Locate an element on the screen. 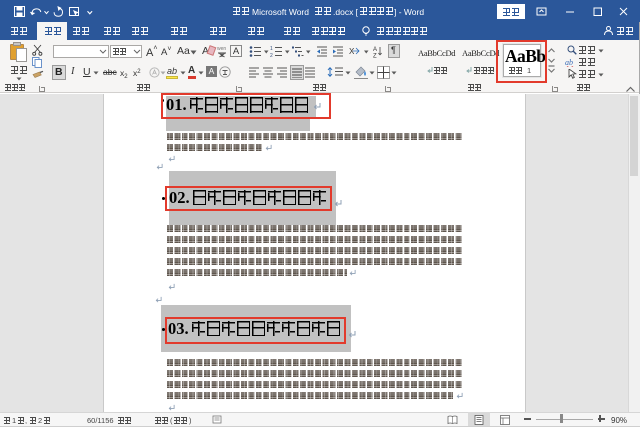  svg-text: A is located at coordinates (375, 50).